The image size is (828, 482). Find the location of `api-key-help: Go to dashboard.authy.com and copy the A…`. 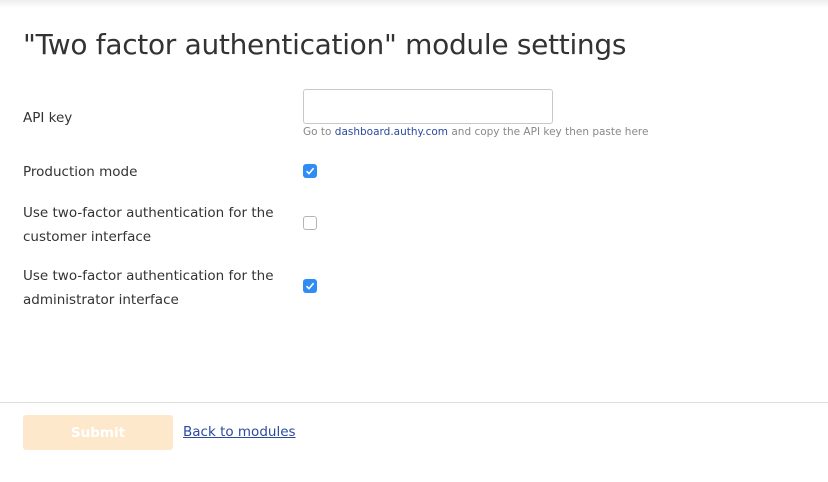

api-key-help: Go to dashboard.authy.com and copy the A… is located at coordinates (475, 132).